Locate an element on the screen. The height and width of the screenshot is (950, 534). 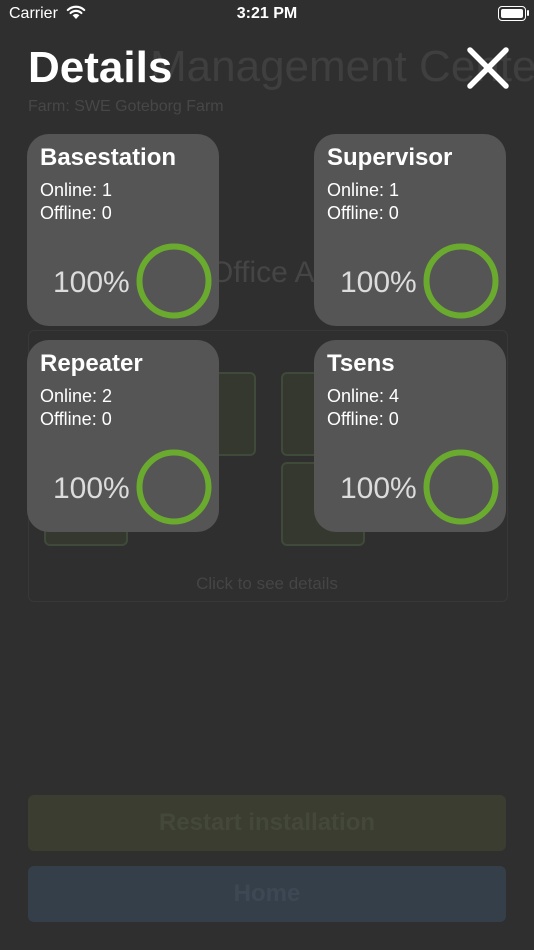
background-click-hint: Click to see details is located at coordinates (267, 583).